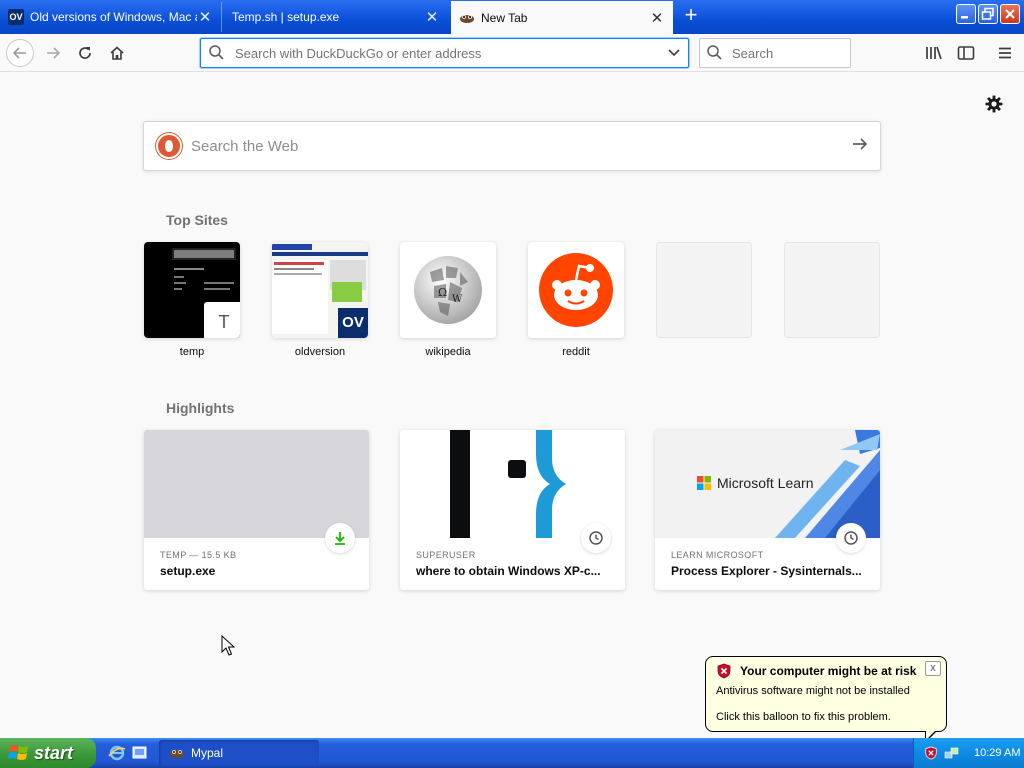  What do you see at coordinates (717, 555) in the screenshot?
I see `highlight-context: LEARN MICROSOFT` at bounding box center [717, 555].